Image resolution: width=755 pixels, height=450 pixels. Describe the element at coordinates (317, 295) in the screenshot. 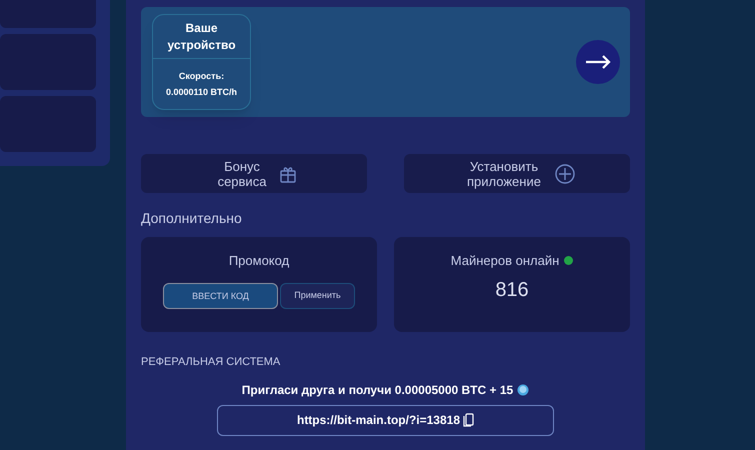

I see `apply-button: Применить` at that location.